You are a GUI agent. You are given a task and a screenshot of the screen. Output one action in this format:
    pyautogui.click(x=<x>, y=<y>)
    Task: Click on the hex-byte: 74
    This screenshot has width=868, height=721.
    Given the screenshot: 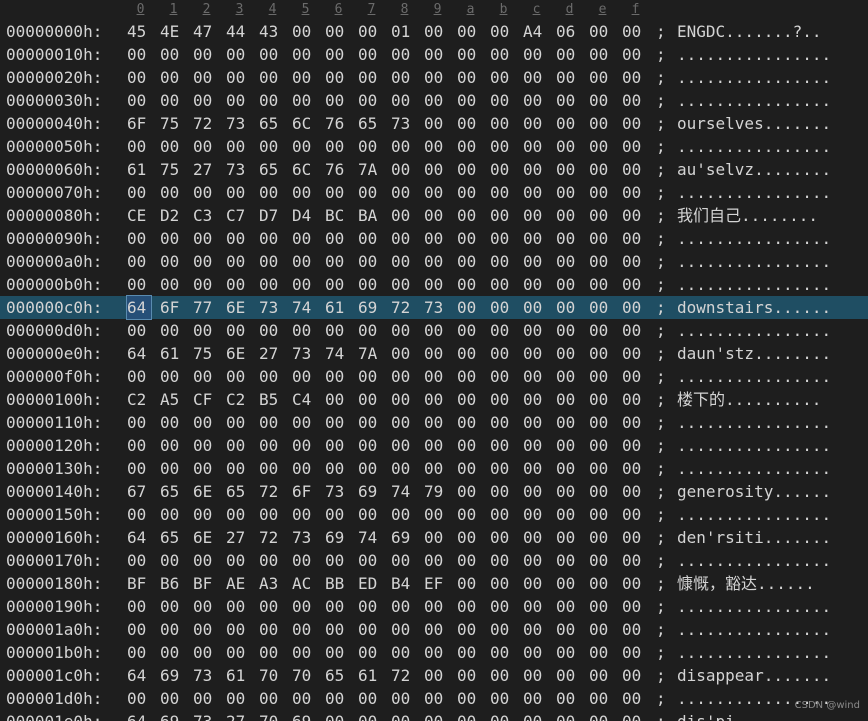 What is the action you would take?
    pyautogui.click(x=370, y=537)
    